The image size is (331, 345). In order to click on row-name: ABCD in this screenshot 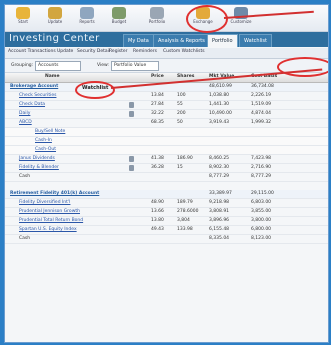, I will do `click(25, 122)`.